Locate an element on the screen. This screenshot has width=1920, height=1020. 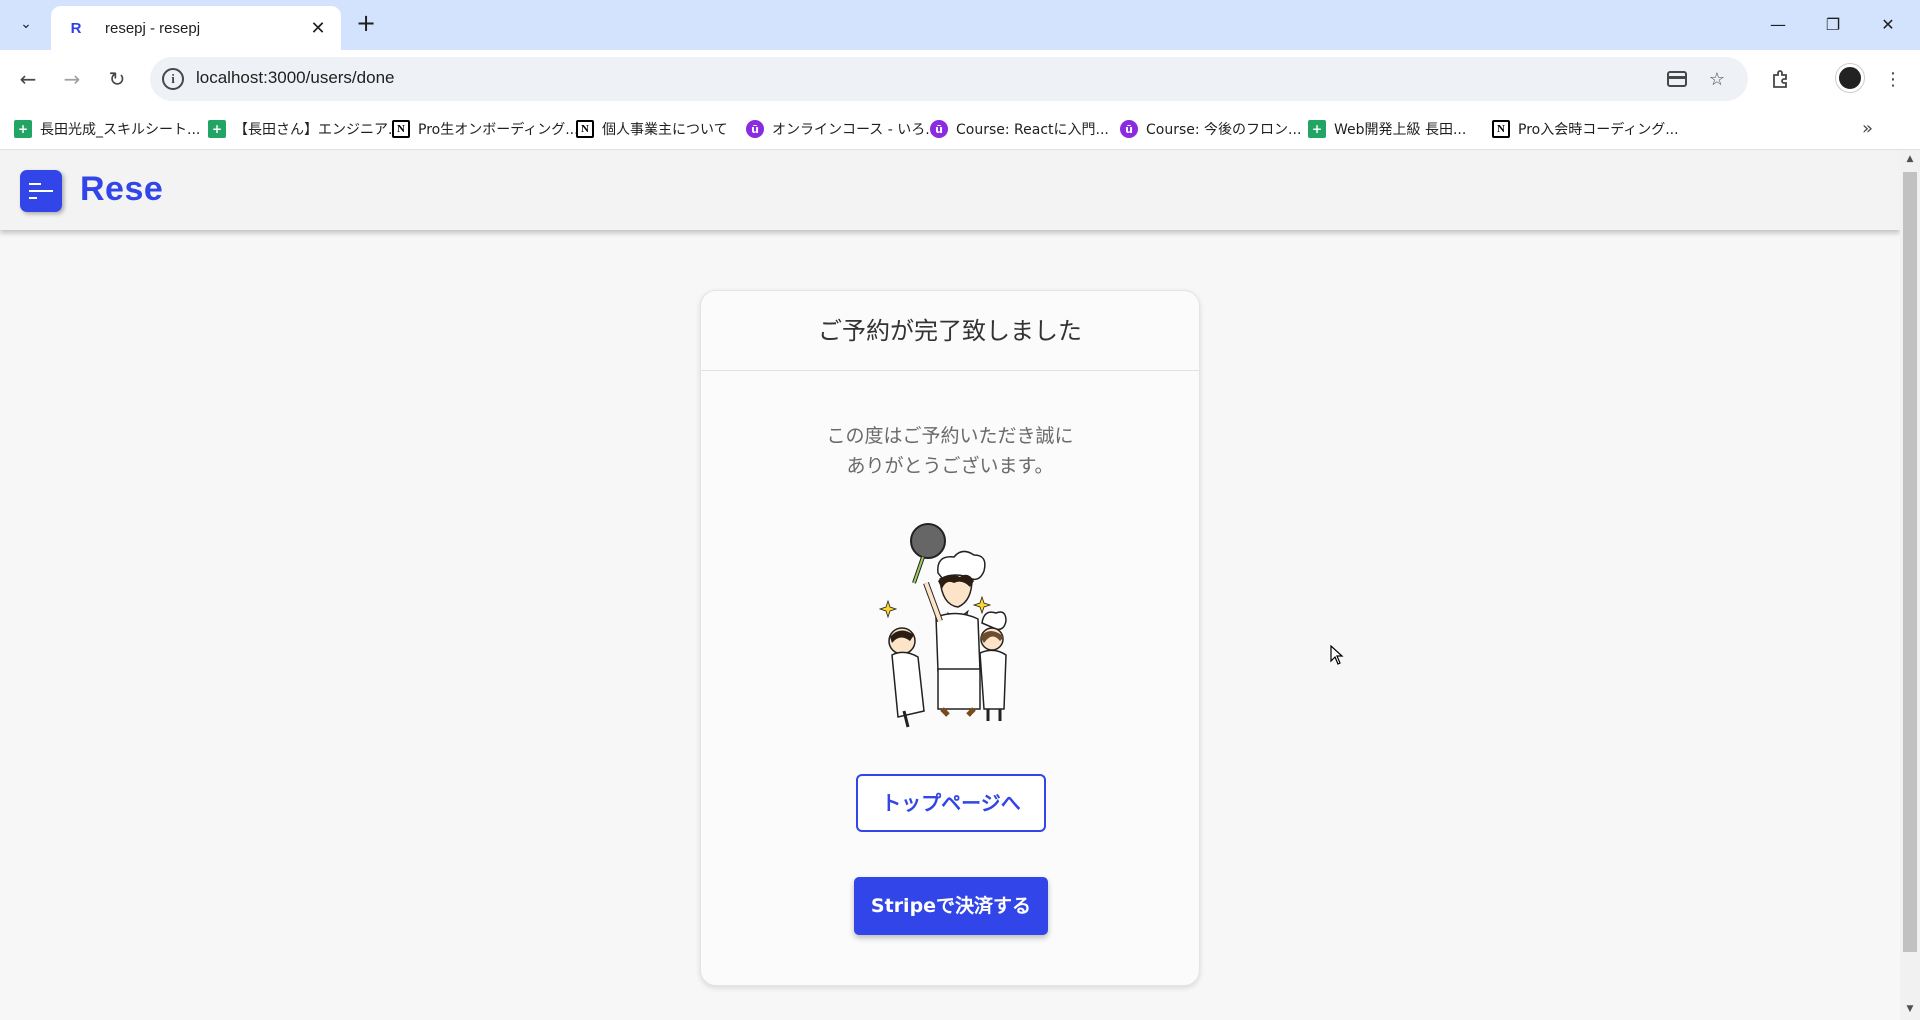
chevron-down-icon: ⌄ is located at coordinates (26, 24).